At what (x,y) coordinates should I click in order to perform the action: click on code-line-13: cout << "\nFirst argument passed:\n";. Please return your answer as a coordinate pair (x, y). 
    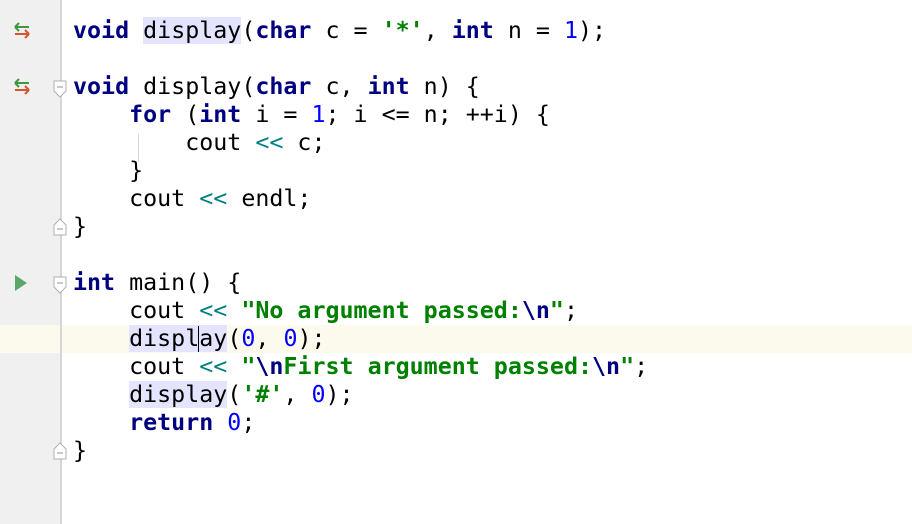
    Looking at the image, I should click on (360, 367).